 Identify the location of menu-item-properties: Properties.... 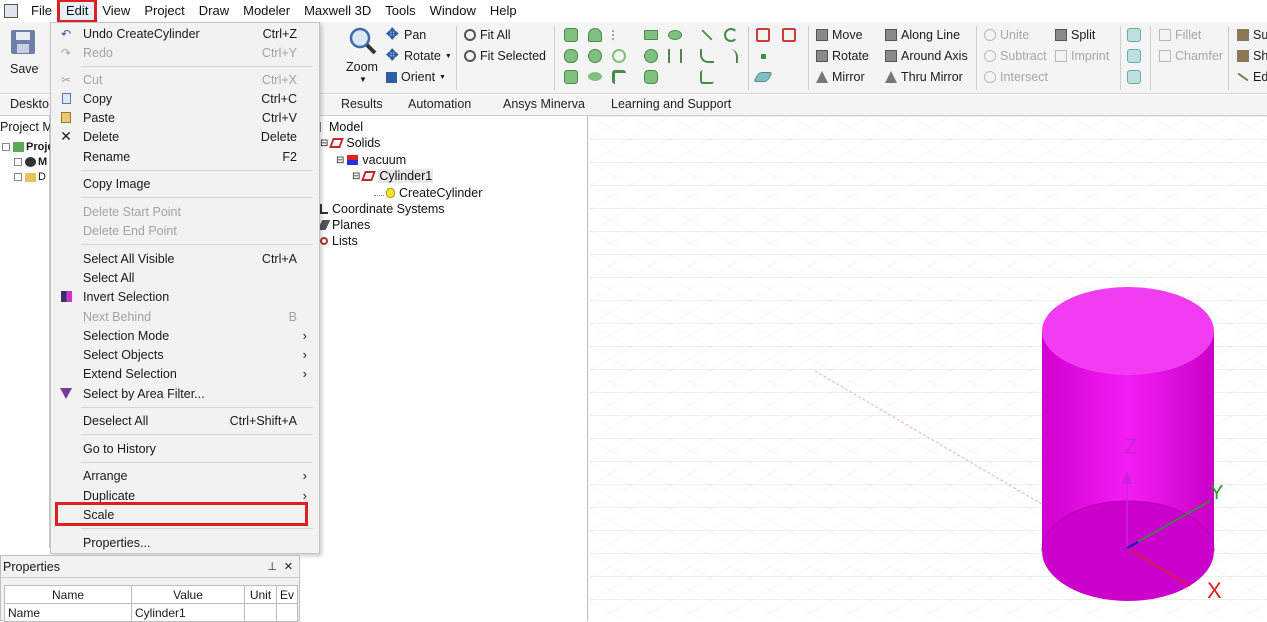
(185, 542).